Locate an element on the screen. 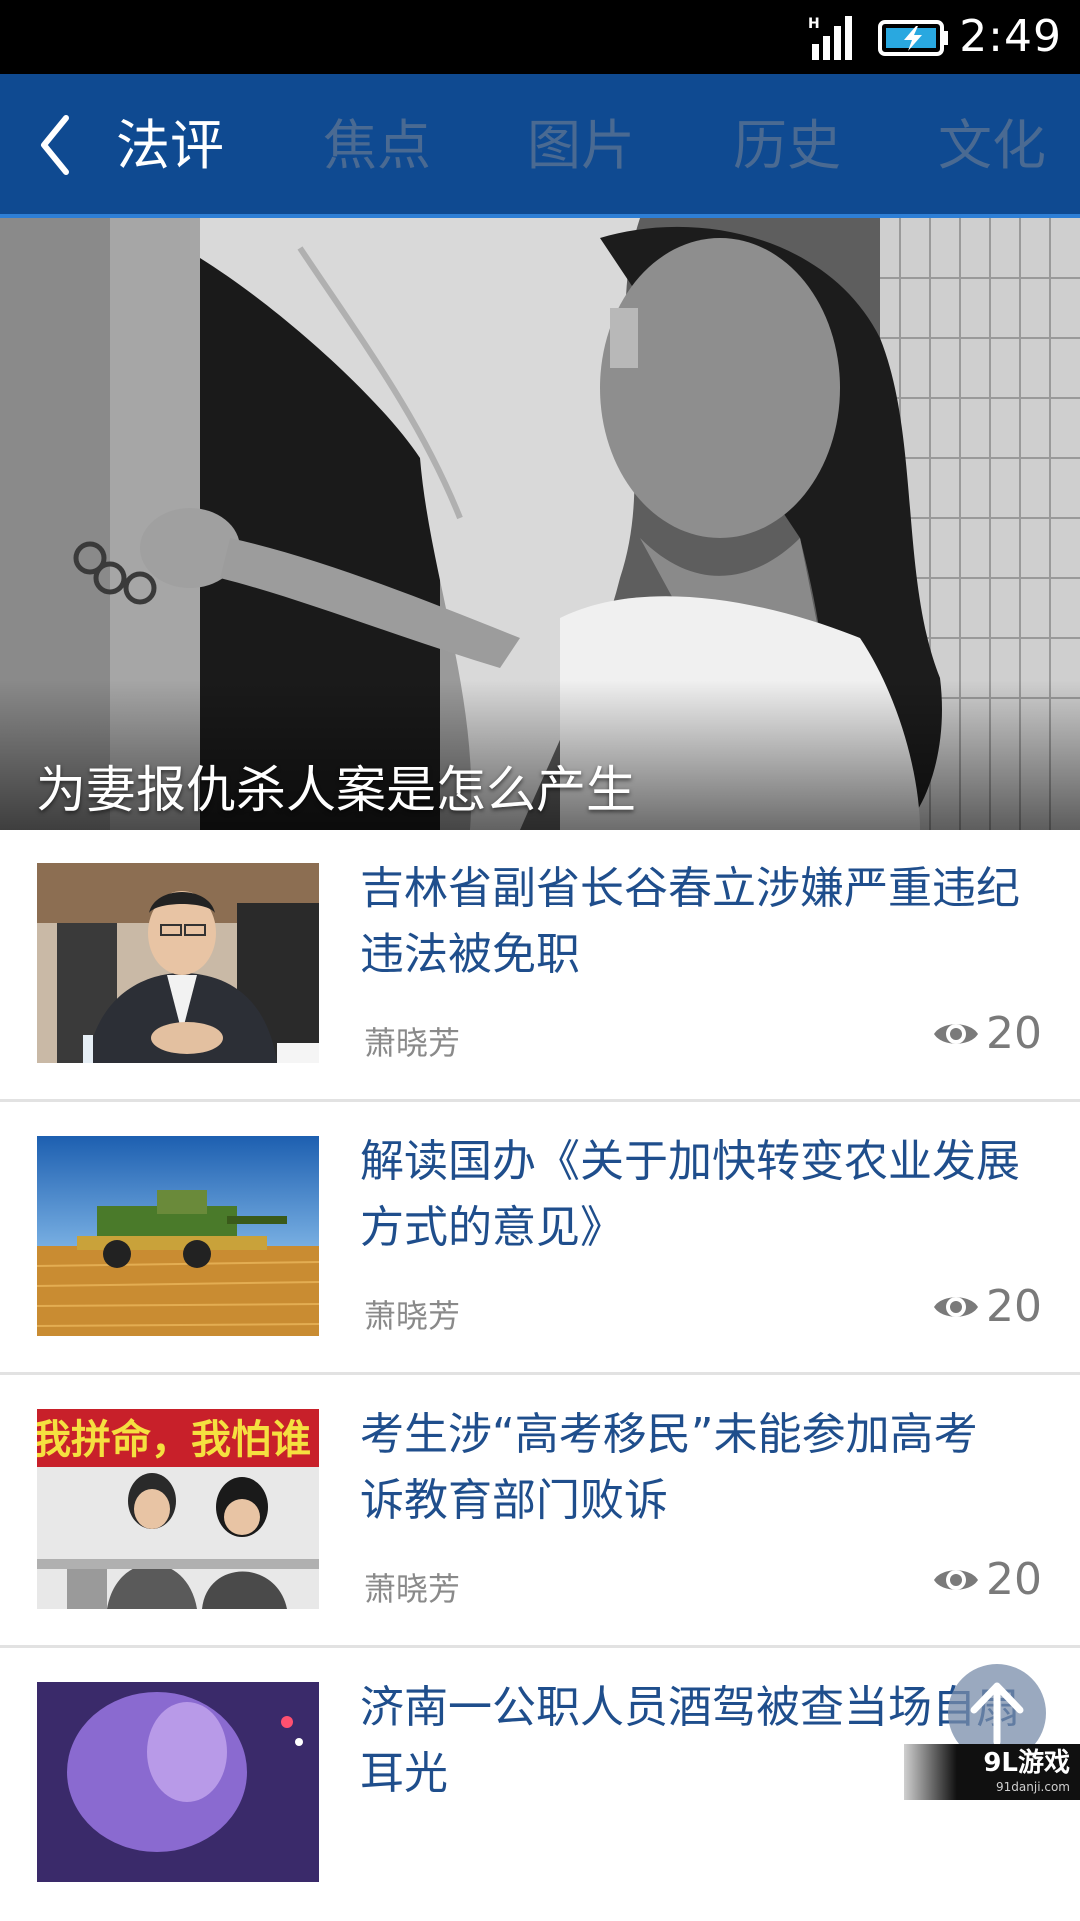  tab-lishi: 历史 is located at coordinates (787, 144).